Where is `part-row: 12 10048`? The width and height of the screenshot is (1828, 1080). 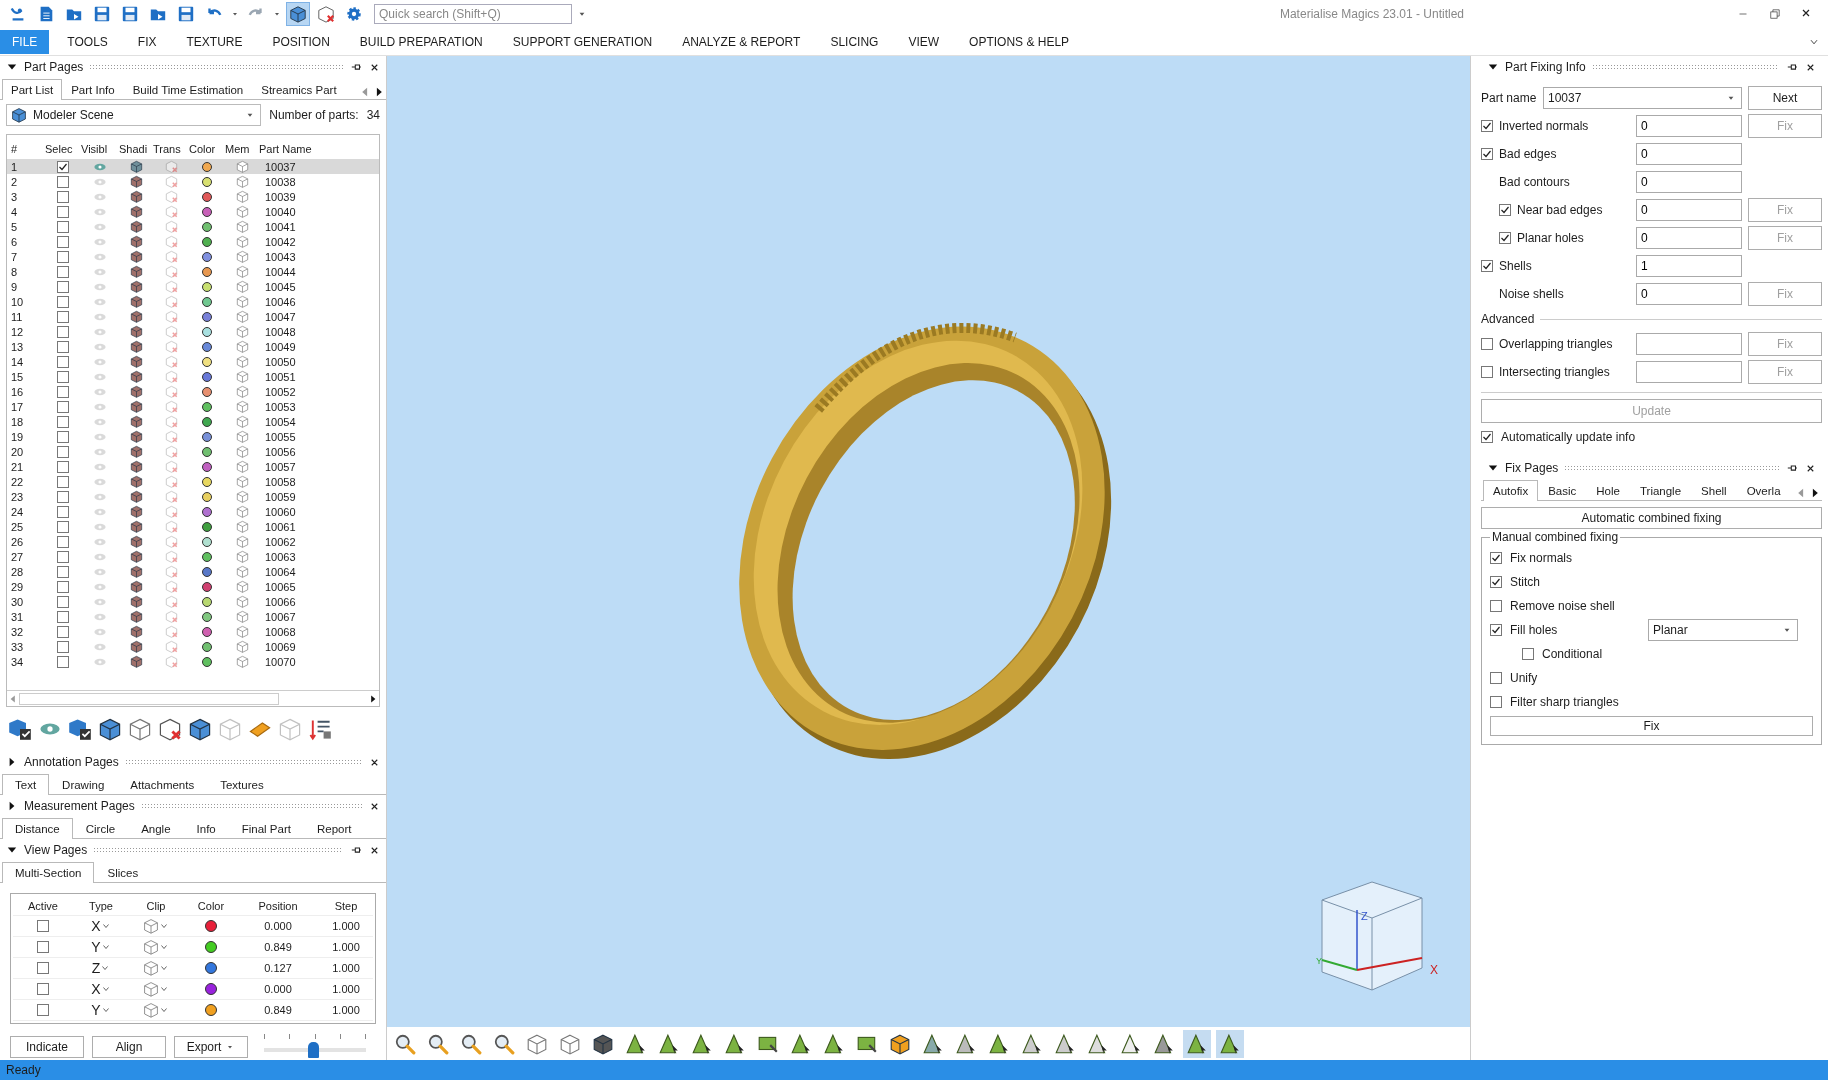
part-row: 12 10048 is located at coordinates (193, 331).